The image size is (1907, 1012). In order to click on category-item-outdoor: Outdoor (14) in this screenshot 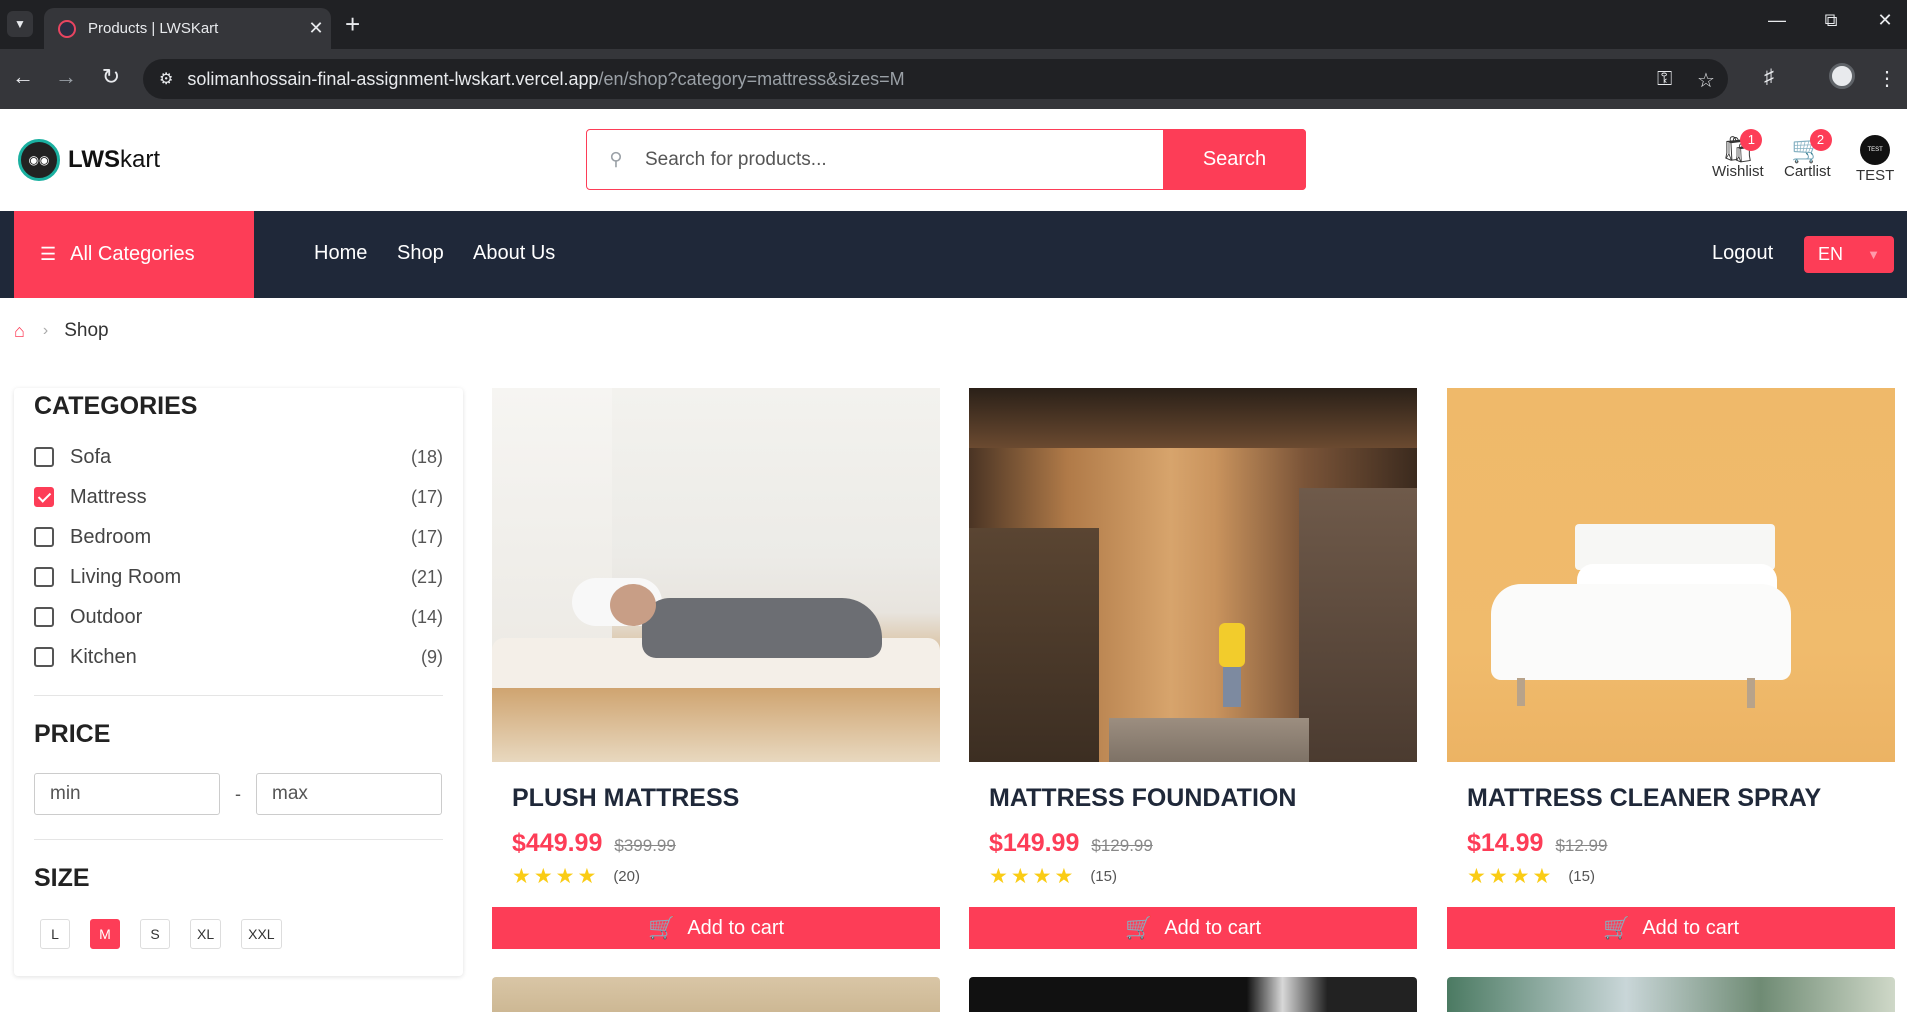, I will do `click(238, 617)`.